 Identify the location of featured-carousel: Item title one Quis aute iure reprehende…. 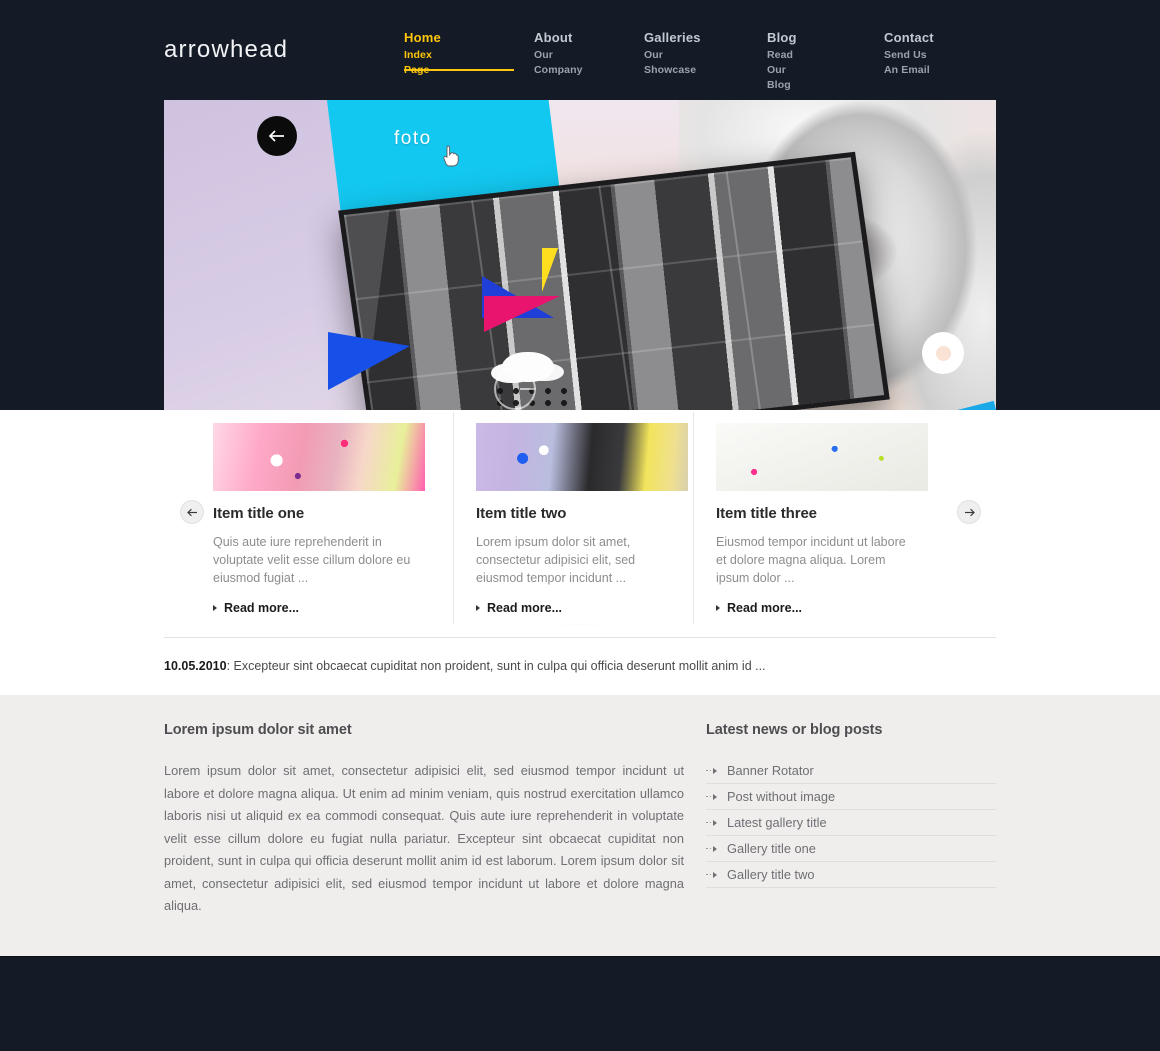
(580, 518).